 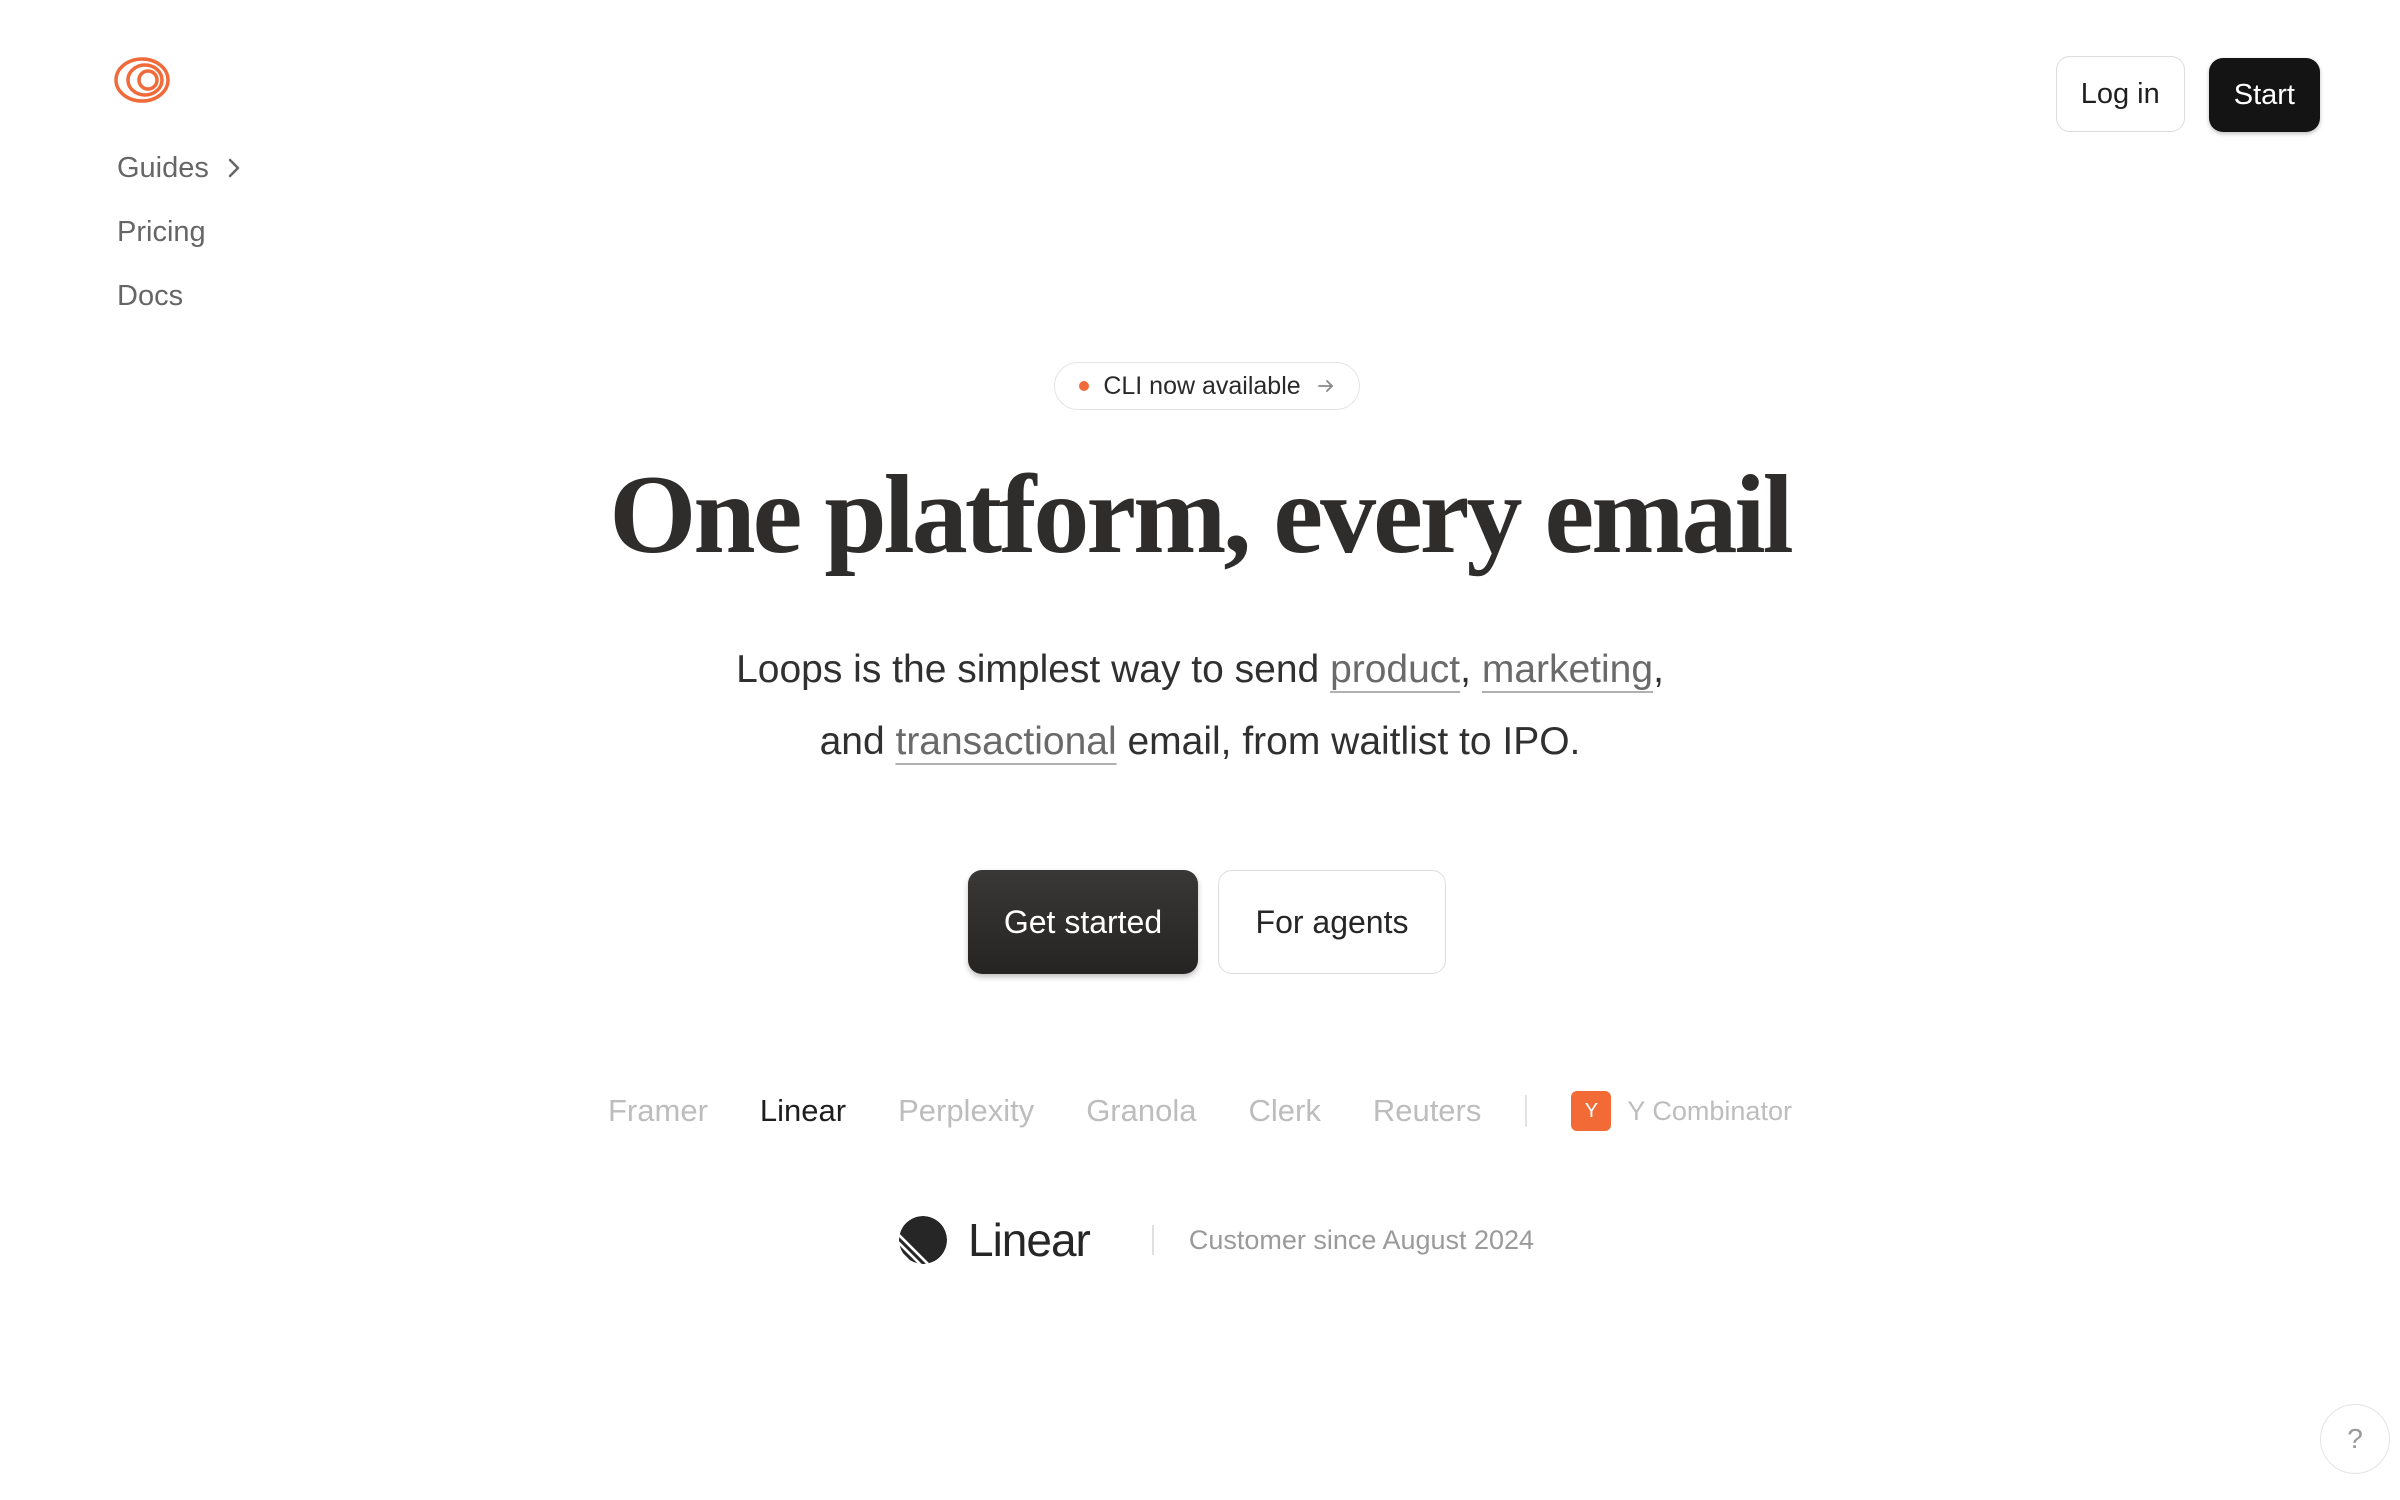 What do you see at coordinates (1284, 1111) in the screenshot?
I see `customer-logo-clerk: Clerk` at bounding box center [1284, 1111].